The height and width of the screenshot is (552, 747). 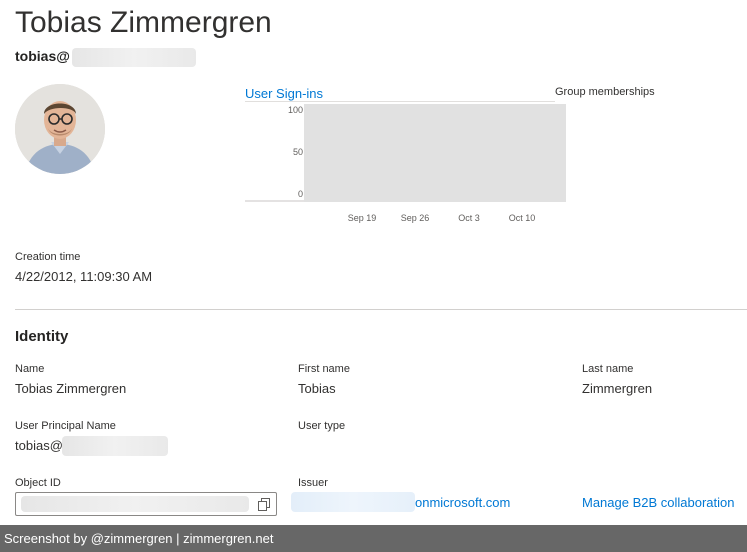 I want to click on copy-icon, so click(x=264, y=504).